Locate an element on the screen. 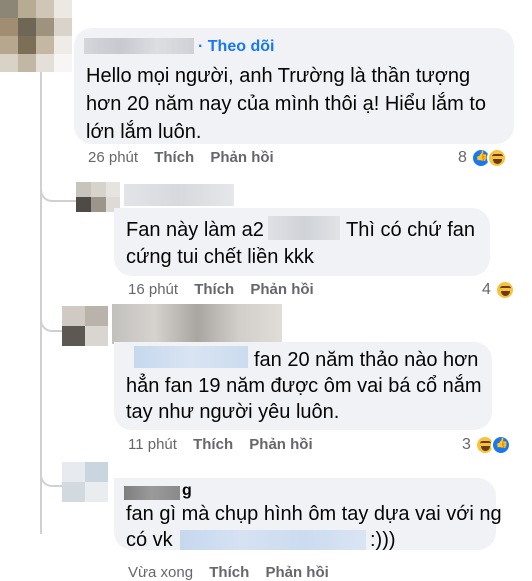  timestamp: 11 phút is located at coordinates (152, 444).